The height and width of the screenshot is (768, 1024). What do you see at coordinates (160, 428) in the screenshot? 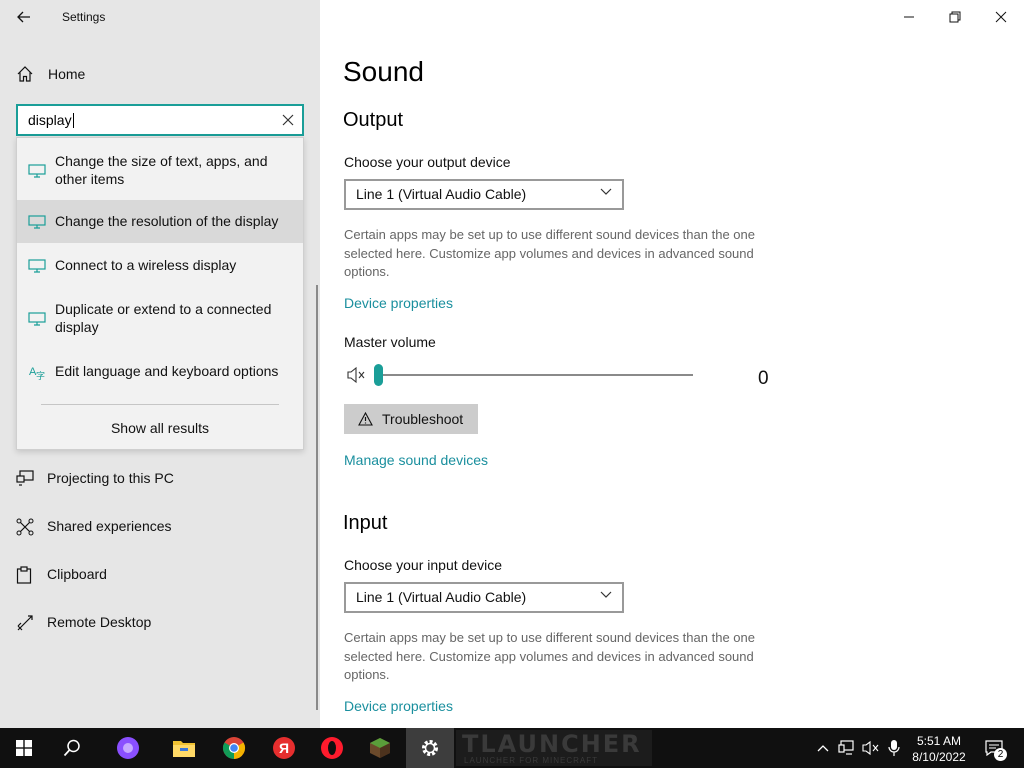
I see `show-all-results-button: Show all results` at bounding box center [160, 428].